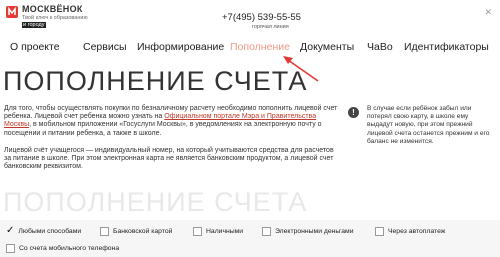 The height and width of the screenshot is (257, 500). I want to click on nav-item-documents: Документы, so click(327, 47).